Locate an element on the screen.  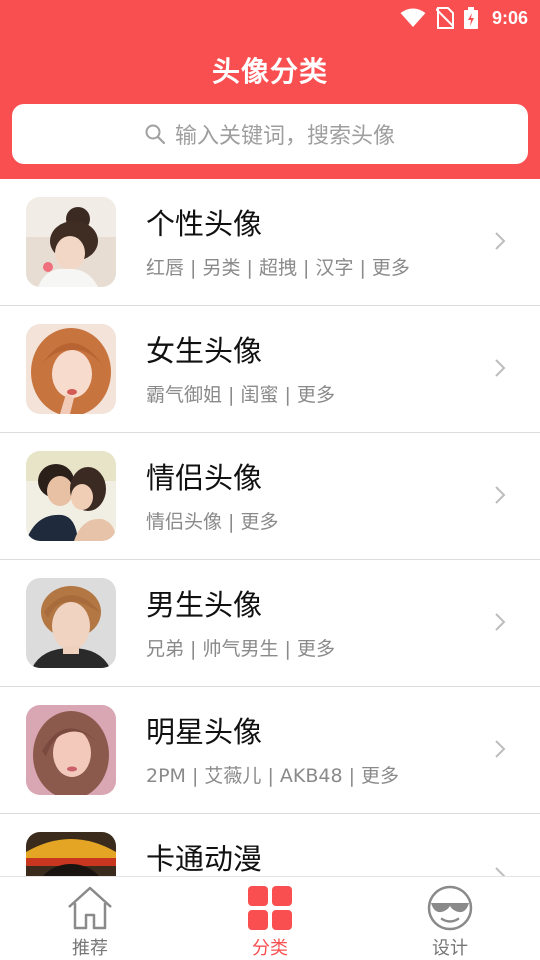
category-row-personality: 个性头像 红唇 | 另类 | 超拽 | 汉字 | 更多 is located at coordinates (270, 242).